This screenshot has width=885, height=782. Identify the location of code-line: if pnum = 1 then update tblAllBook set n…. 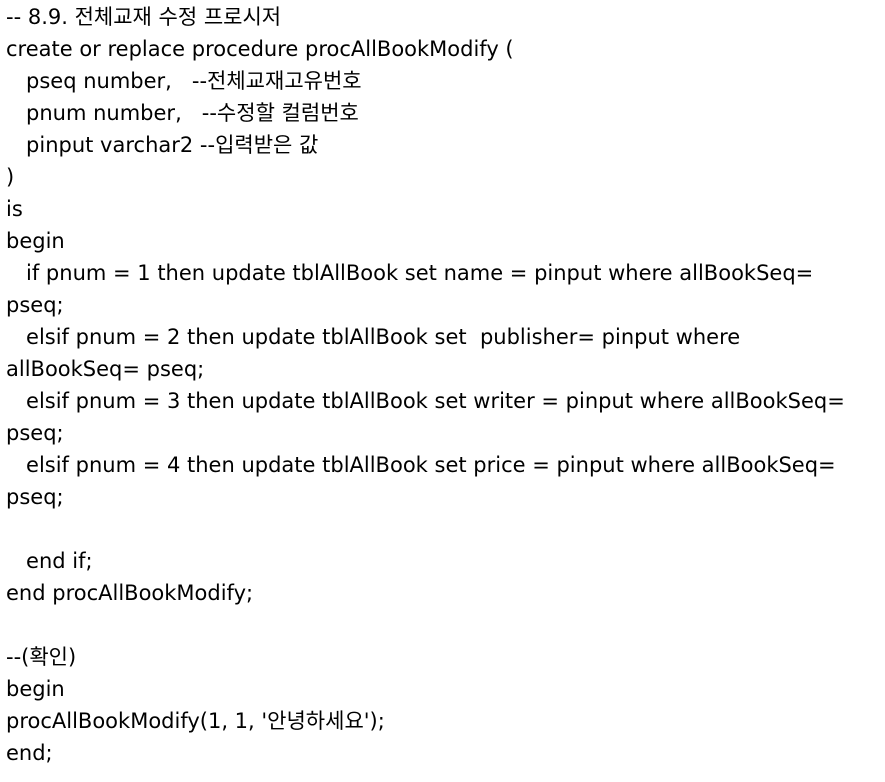
(410, 273).